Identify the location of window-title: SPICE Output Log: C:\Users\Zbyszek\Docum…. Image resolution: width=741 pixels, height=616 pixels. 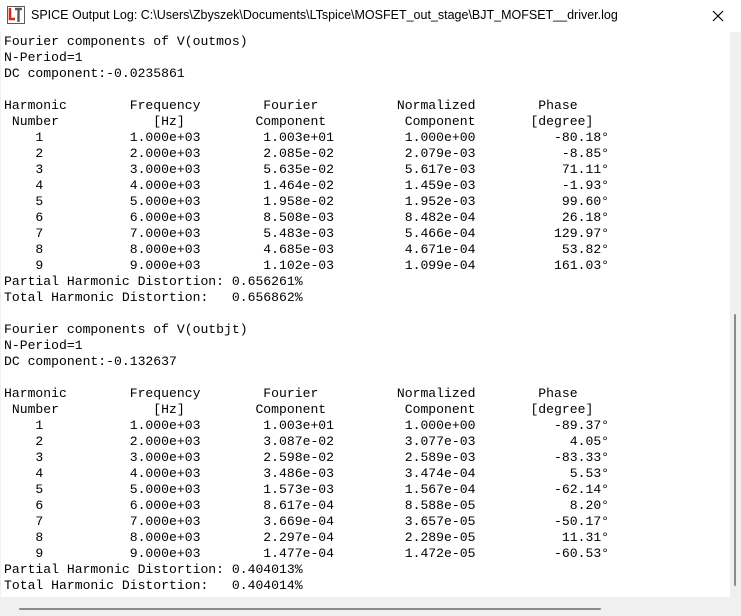
(324, 15).